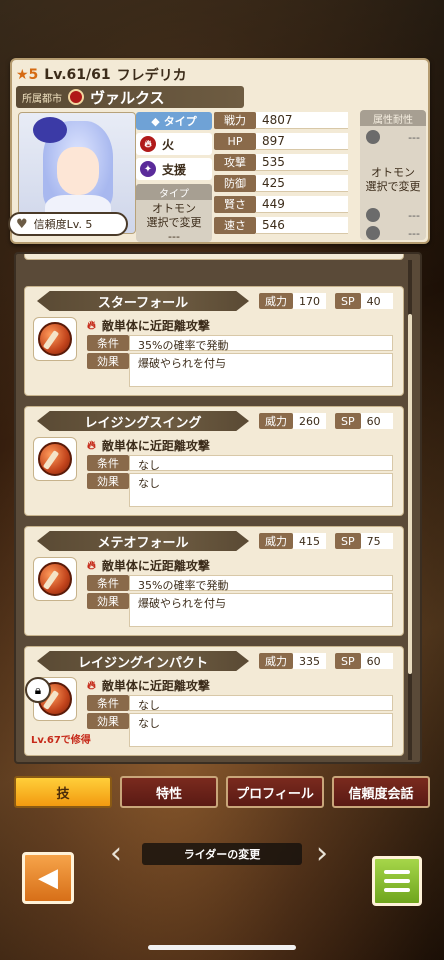  Describe the element at coordinates (381, 792) in the screenshot. I see `tab-trust-talk: 信頼度会話` at that location.